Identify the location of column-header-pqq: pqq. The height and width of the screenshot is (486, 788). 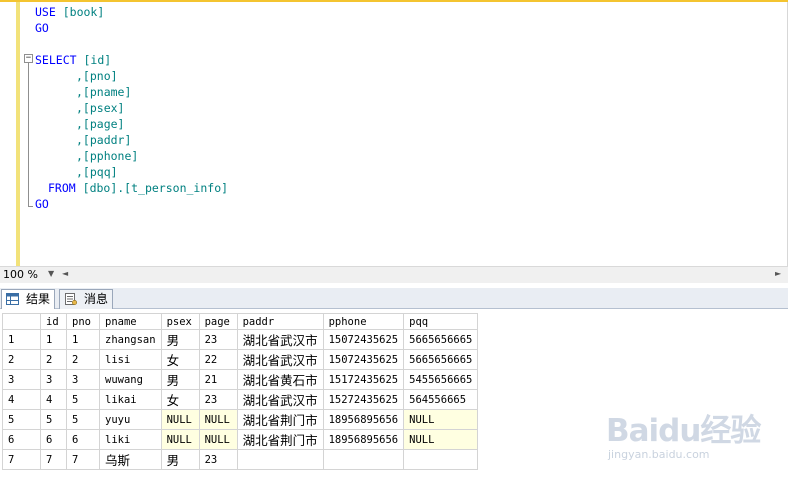
(441, 321).